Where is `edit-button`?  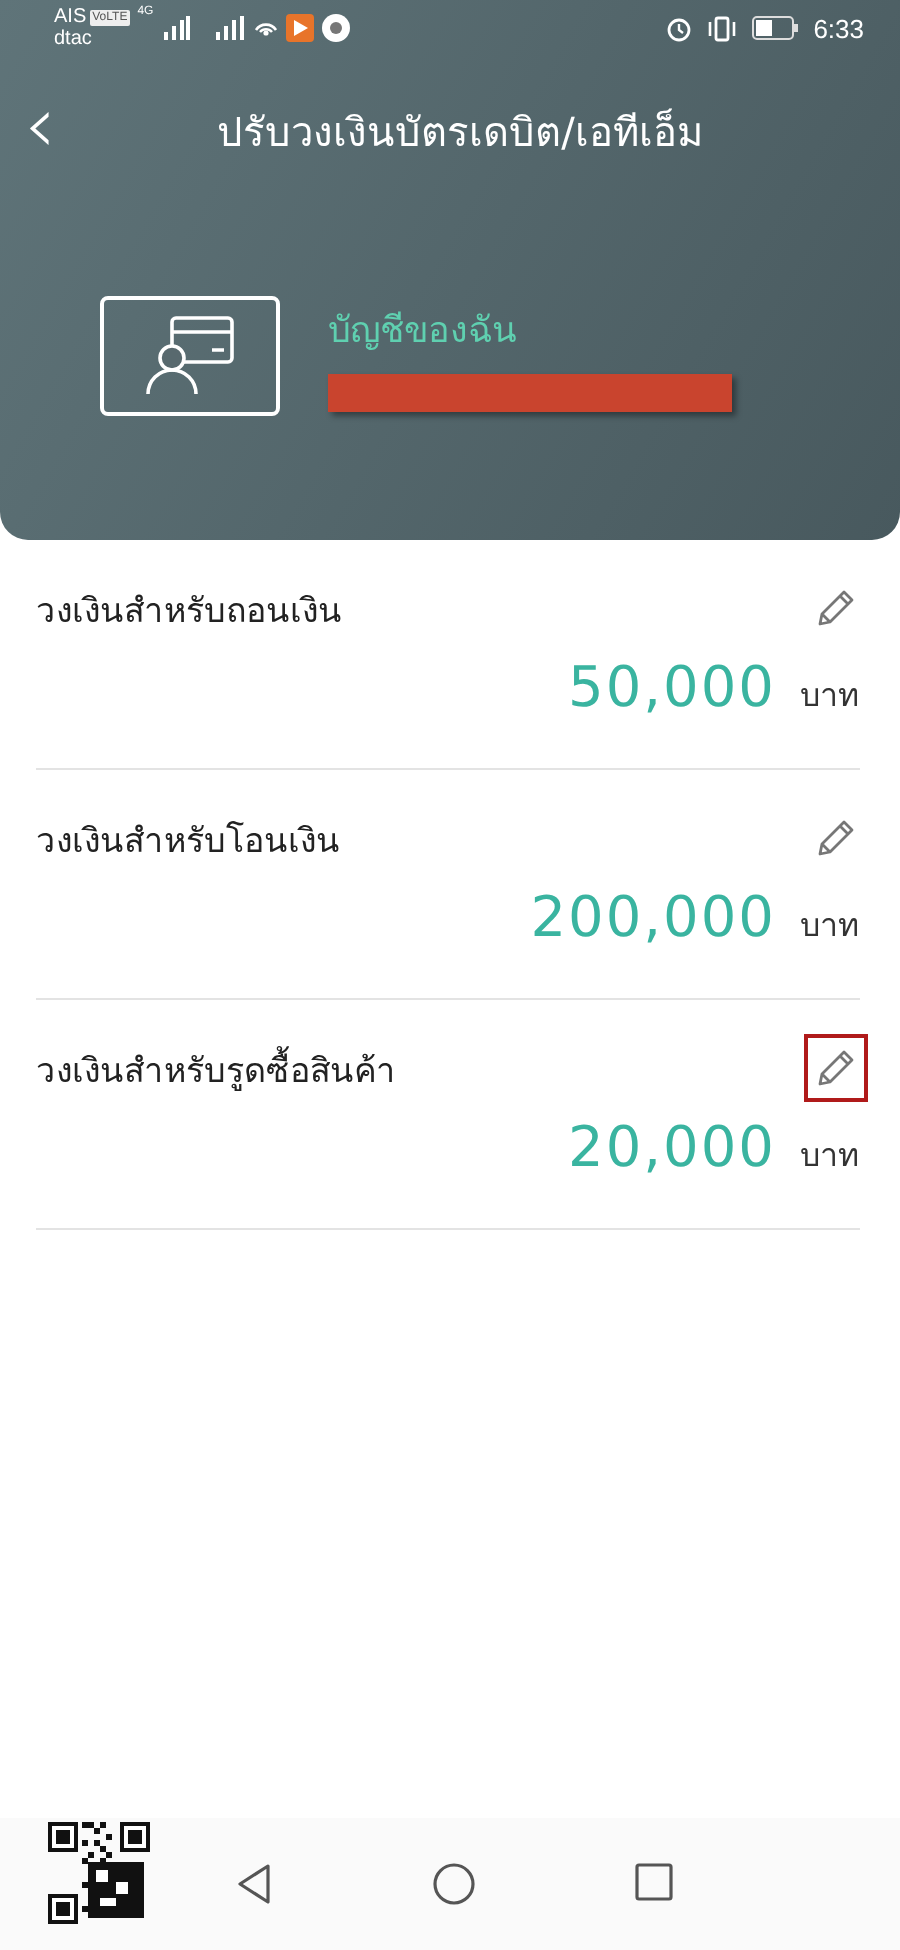 edit-button is located at coordinates (836, 1068).